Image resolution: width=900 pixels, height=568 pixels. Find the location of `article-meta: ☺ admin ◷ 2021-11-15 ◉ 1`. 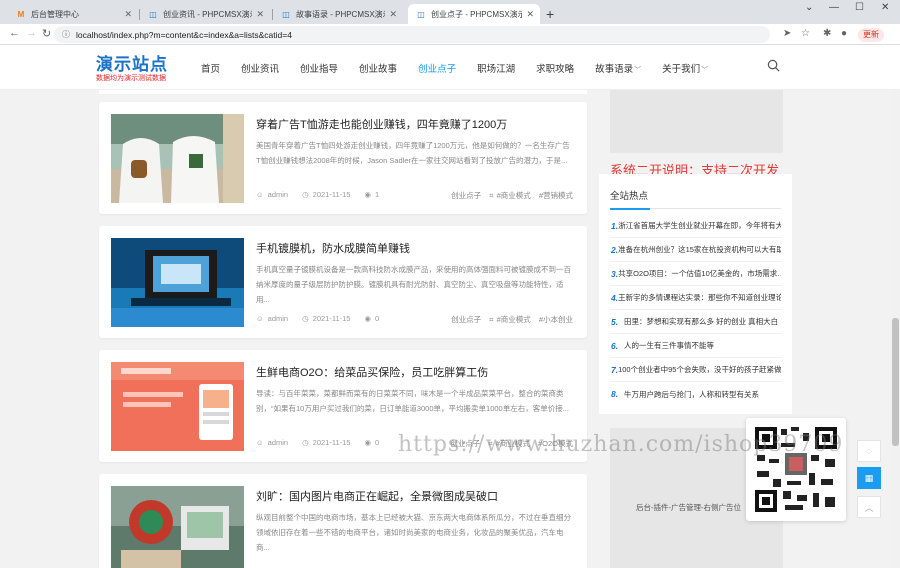

article-meta: ☺ admin ◷ 2021-11-15 ◉ 1 is located at coordinates (319, 194).